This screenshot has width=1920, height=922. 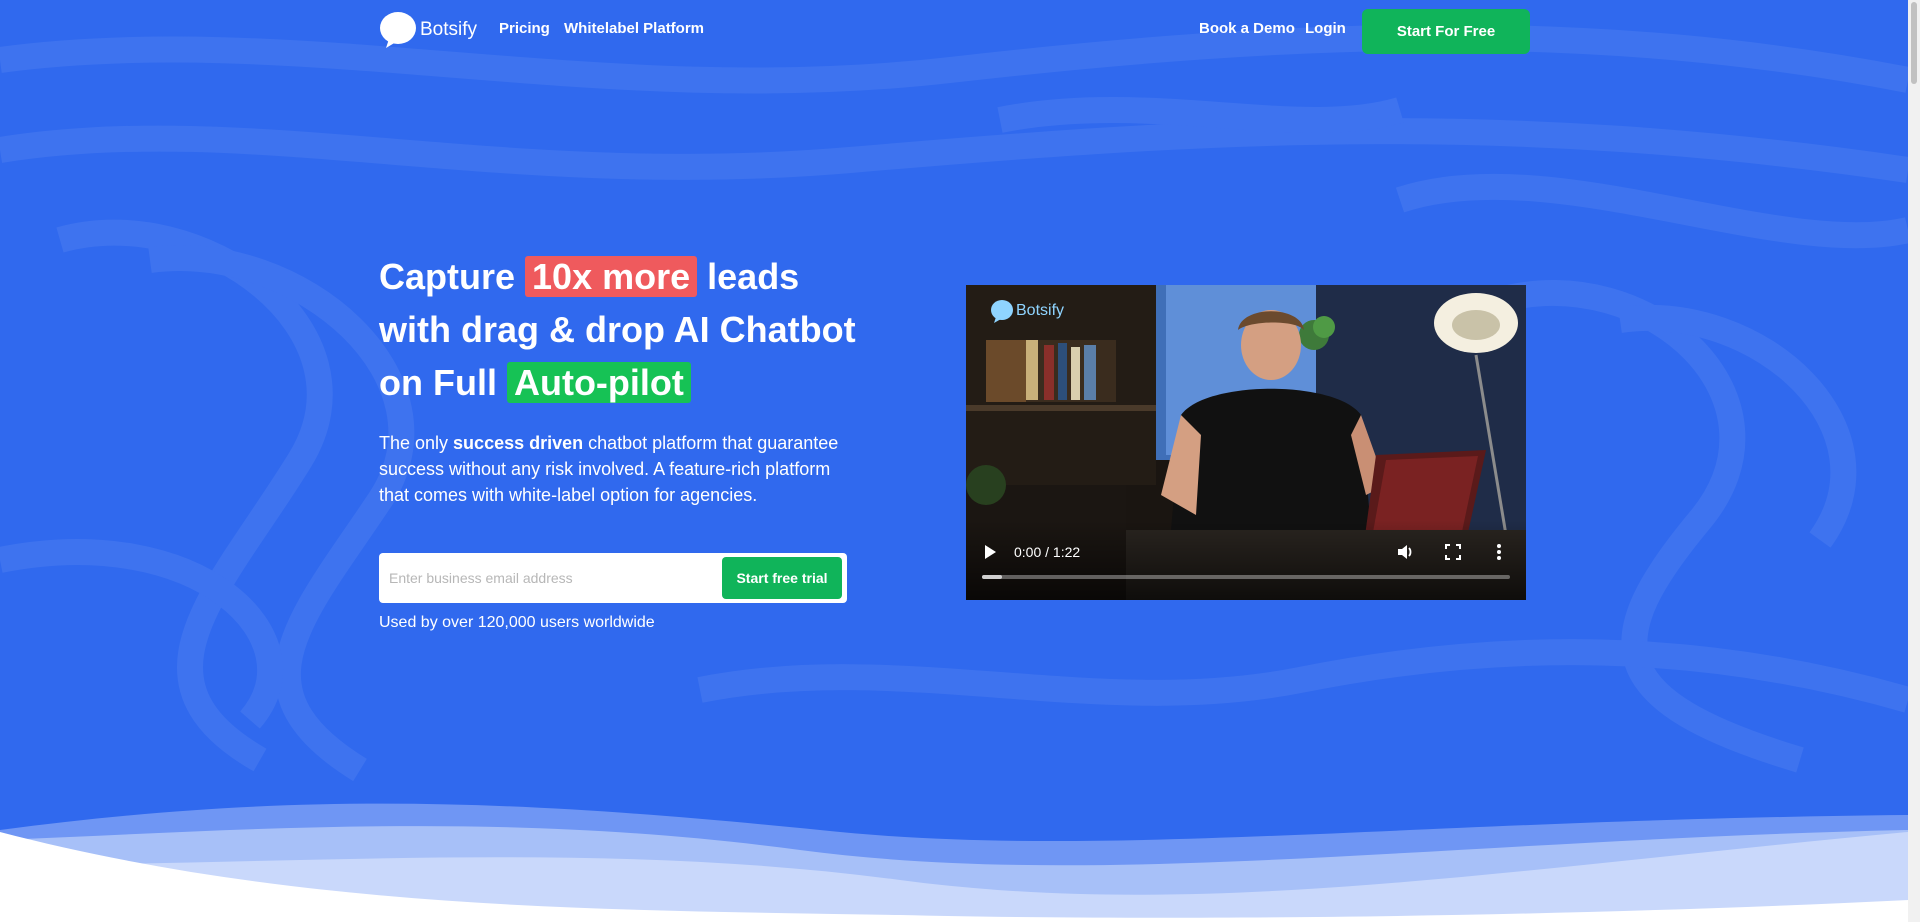 What do you see at coordinates (1914, 43) in the screenshot?
I see `scrollbar-thumb` at bounding box center [1914, 43].